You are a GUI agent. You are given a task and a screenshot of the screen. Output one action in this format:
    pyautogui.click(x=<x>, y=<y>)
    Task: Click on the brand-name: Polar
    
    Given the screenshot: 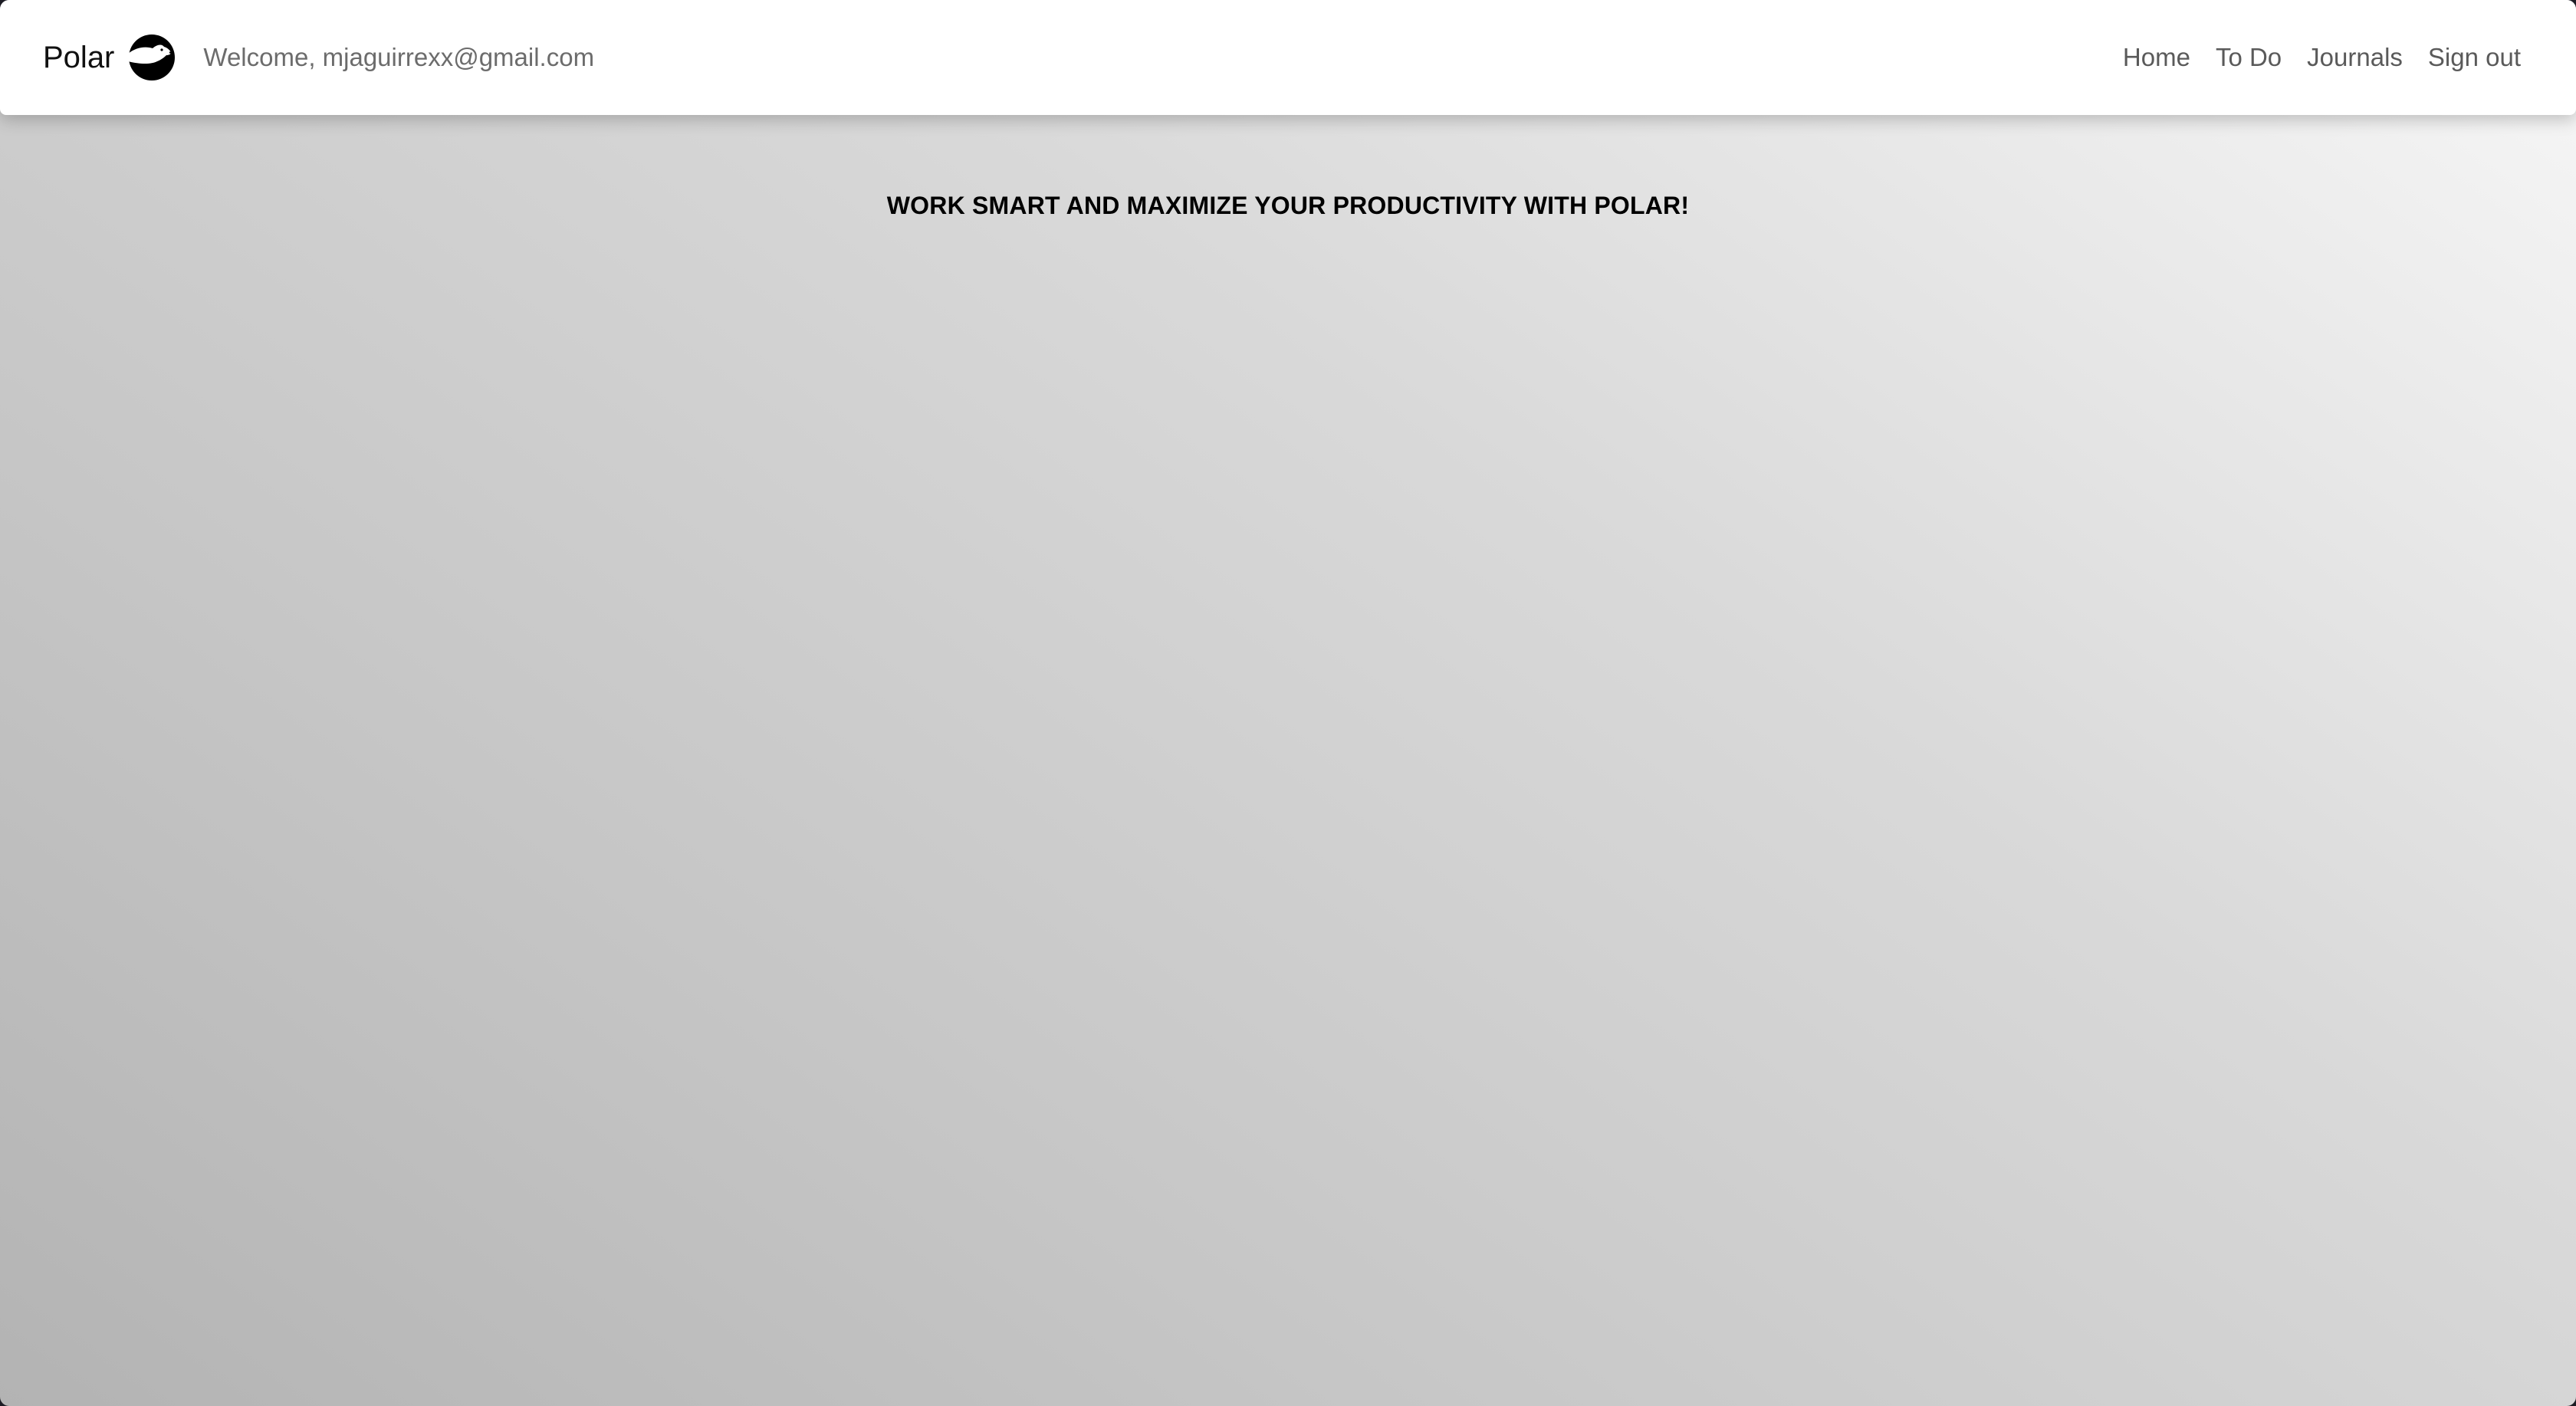 What is the action you would take?
    pyautogui.click(x=79, y=58)
    